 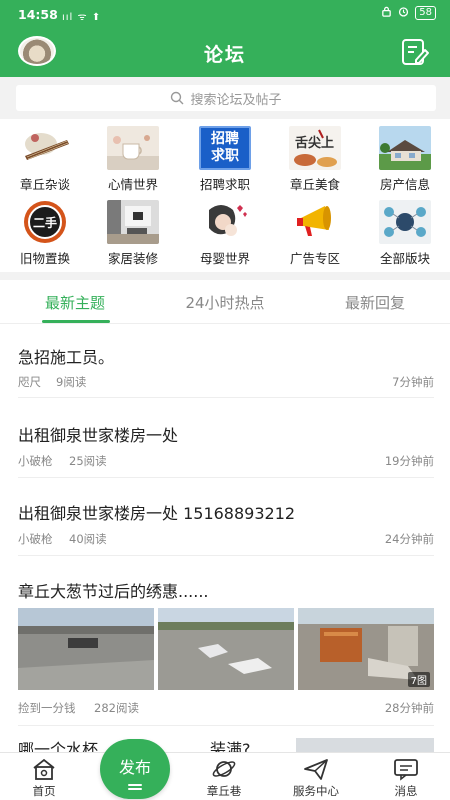 What do you see at coordinates (71, 382) in the screenshot?
I see `post-read-count: 9阅读` at bounding box center [71, 382].